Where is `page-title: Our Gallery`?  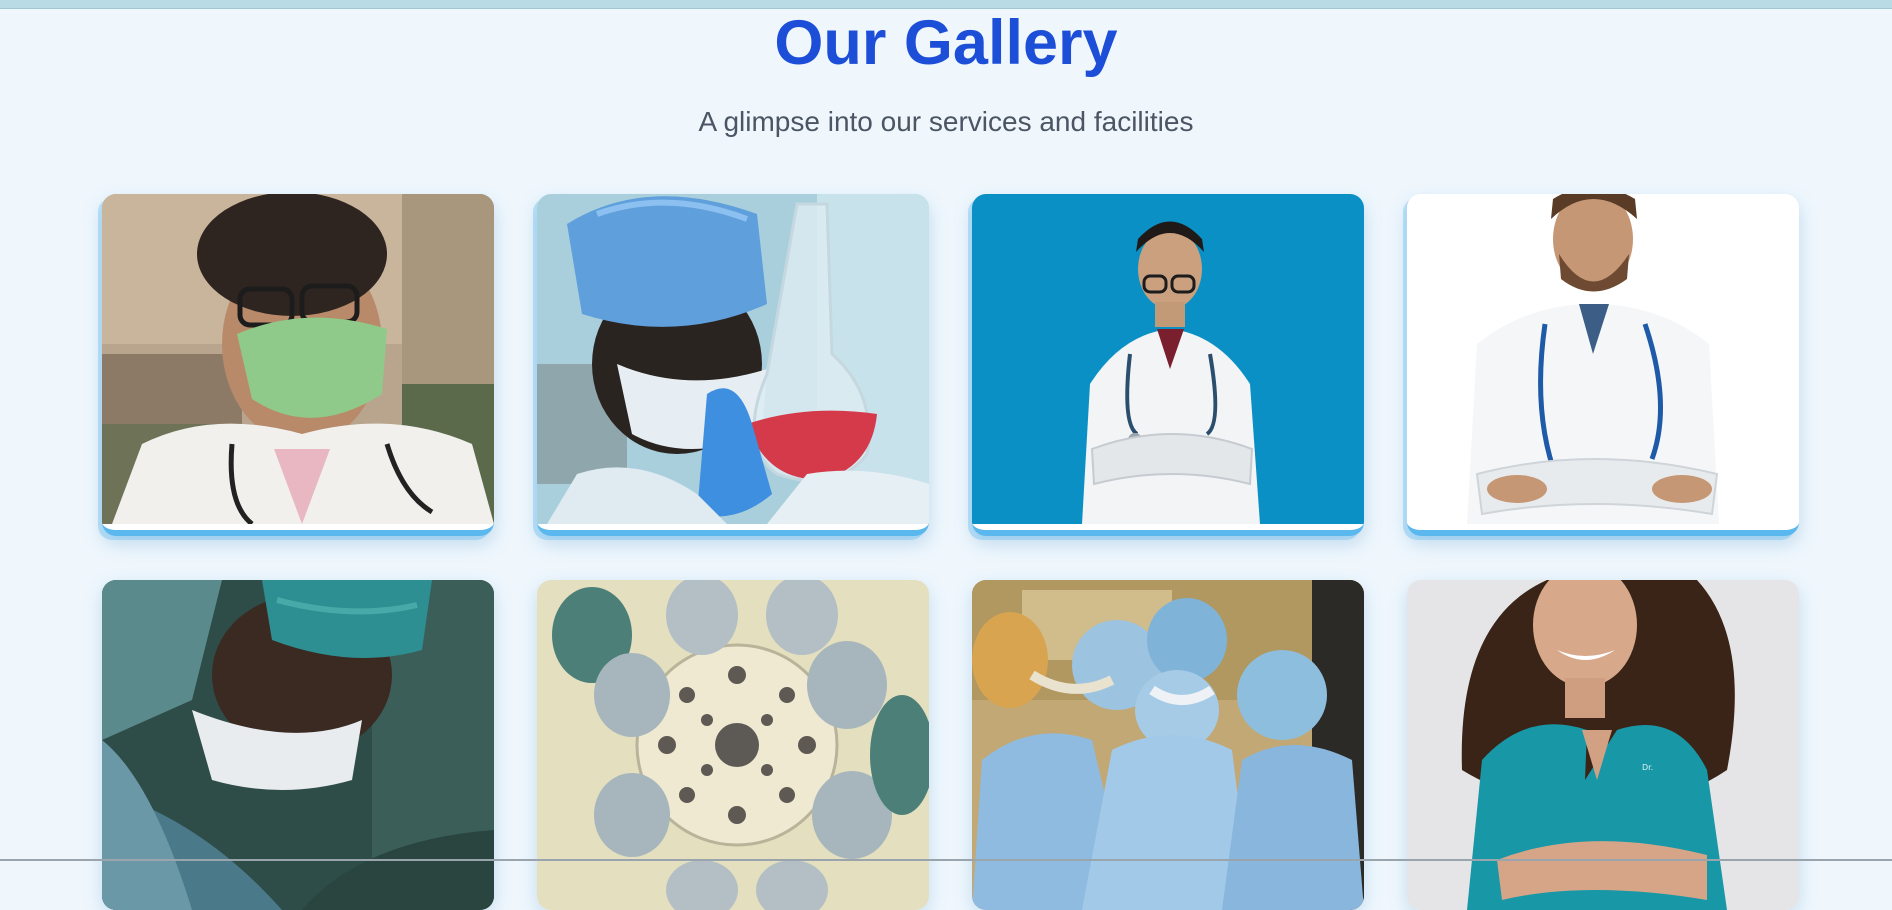 page-title: Our Gallery is located at coordinates (946, 43).